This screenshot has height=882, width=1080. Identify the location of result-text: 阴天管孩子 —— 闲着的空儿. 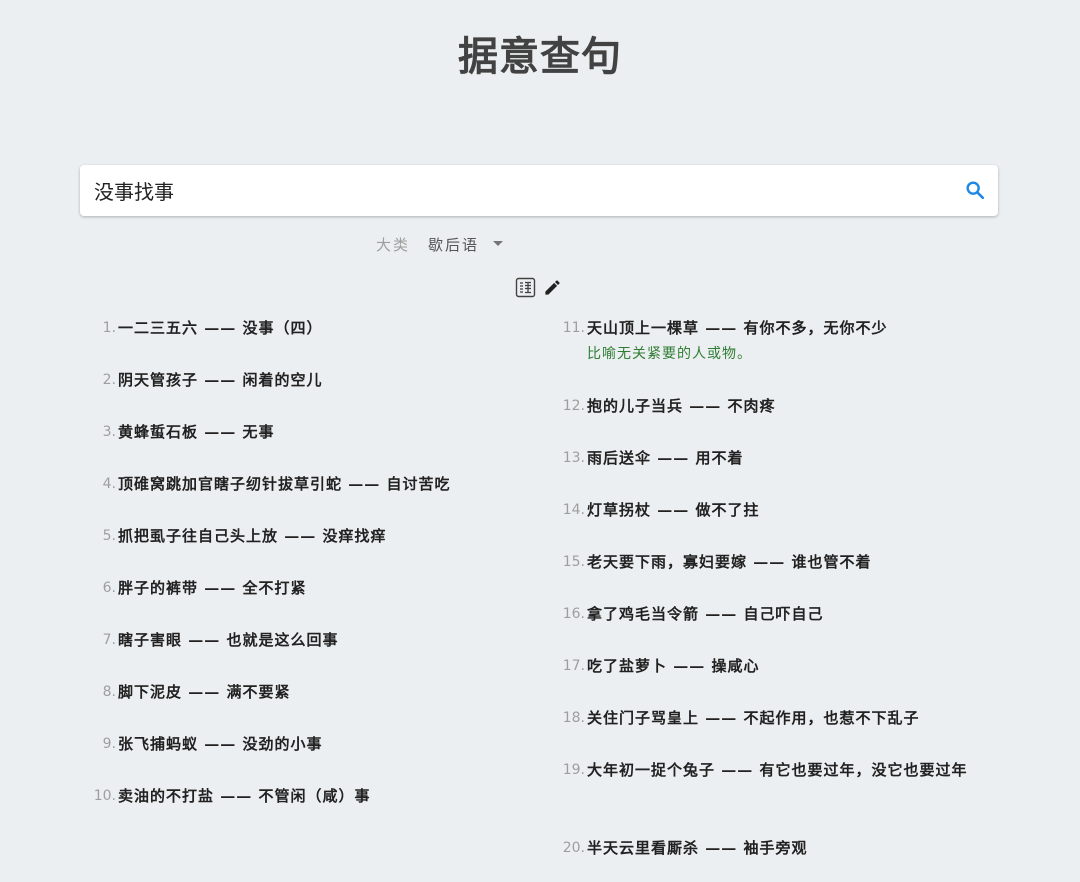
(220, 380).